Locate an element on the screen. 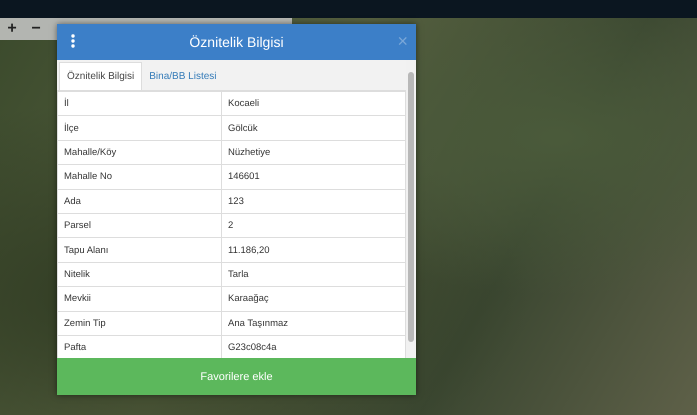  dialog-title: Öznitelik Bilgisi is located at coordinates (236, 42).